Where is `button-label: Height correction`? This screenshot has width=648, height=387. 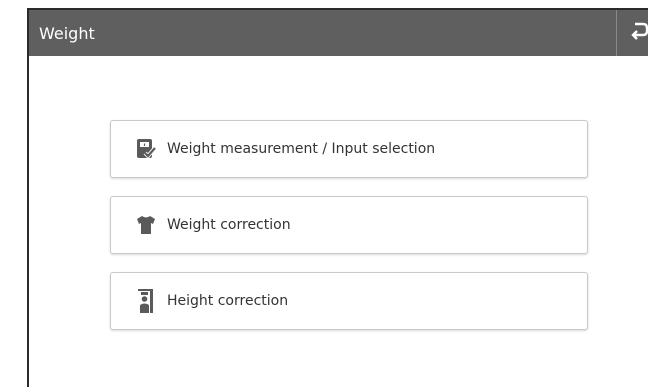 button-label: Height correction is located at coordinates (228, 301).